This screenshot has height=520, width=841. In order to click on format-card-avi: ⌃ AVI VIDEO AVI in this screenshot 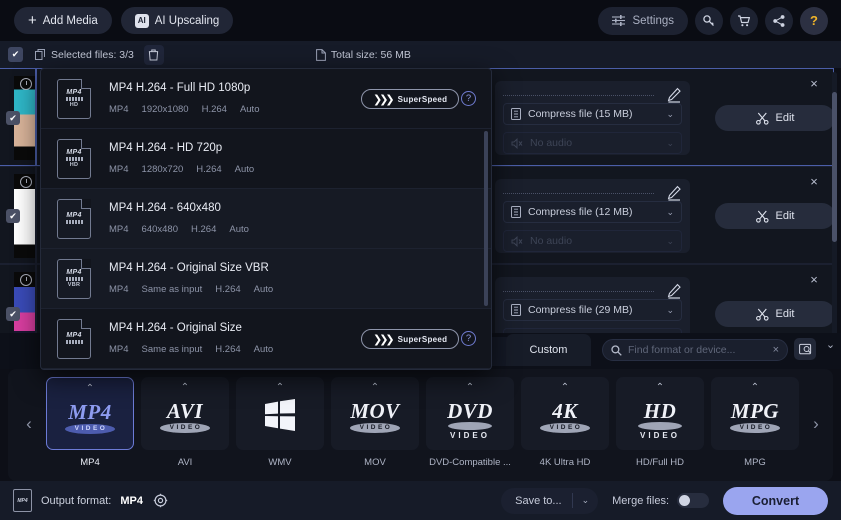, I will do `click(185, 426)`.